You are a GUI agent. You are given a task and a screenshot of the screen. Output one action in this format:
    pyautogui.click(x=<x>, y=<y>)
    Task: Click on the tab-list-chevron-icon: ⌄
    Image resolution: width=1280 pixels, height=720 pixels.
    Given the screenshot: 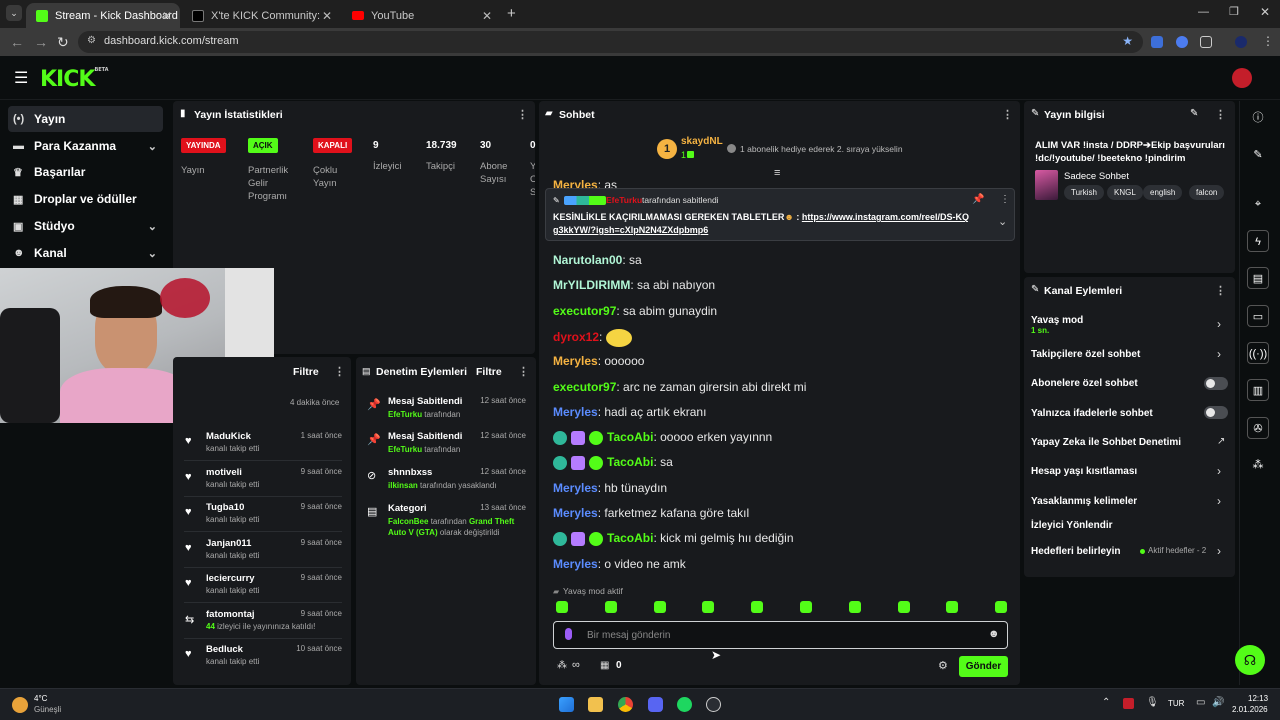 What is the action you would take?
    pyautogui.click(x=14, y=13)
    